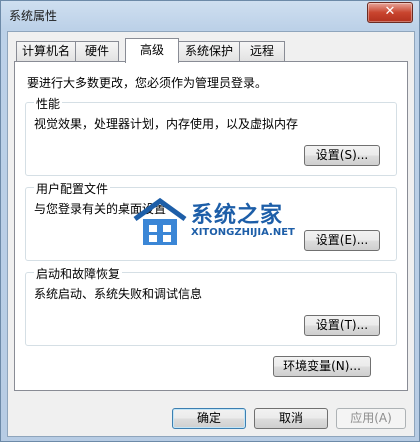  What do you see at coordinates (243, 232) in the screenshot?
I see `watermark-subtext: XITONGZHIJIA.NET` at bounding box center [243, 232].